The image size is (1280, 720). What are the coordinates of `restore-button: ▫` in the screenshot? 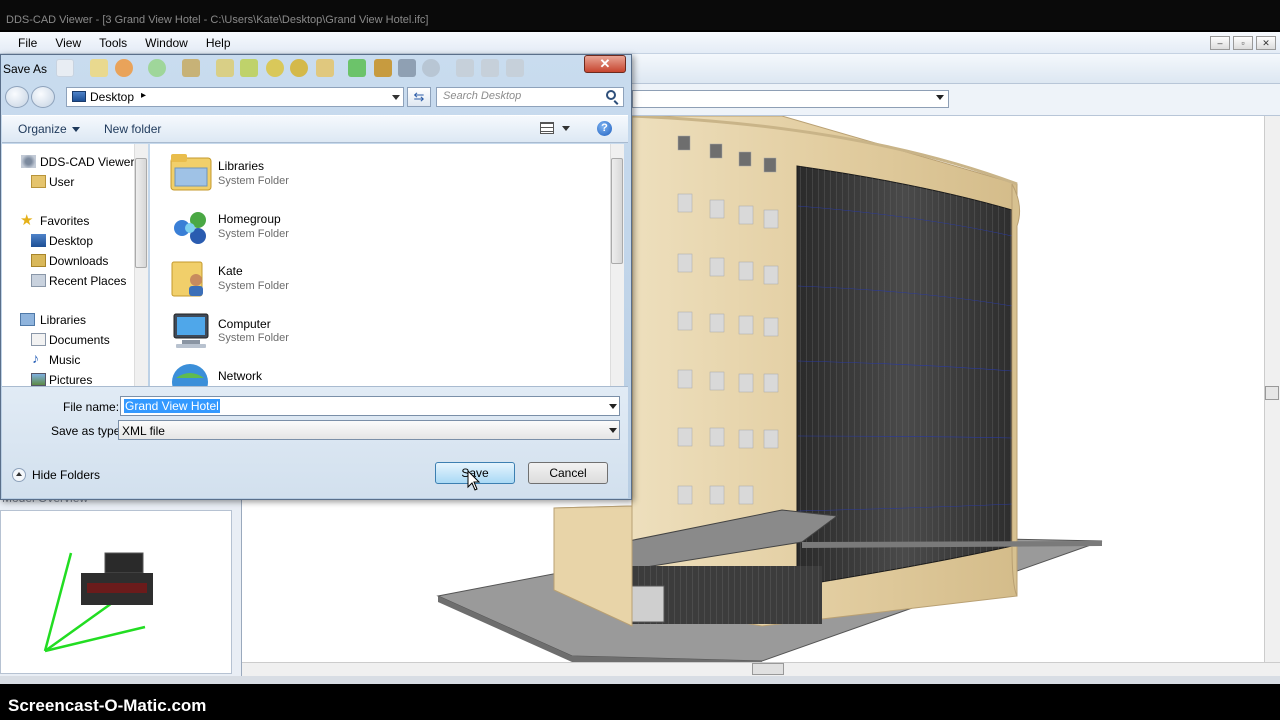 It's located at (1243, 43).